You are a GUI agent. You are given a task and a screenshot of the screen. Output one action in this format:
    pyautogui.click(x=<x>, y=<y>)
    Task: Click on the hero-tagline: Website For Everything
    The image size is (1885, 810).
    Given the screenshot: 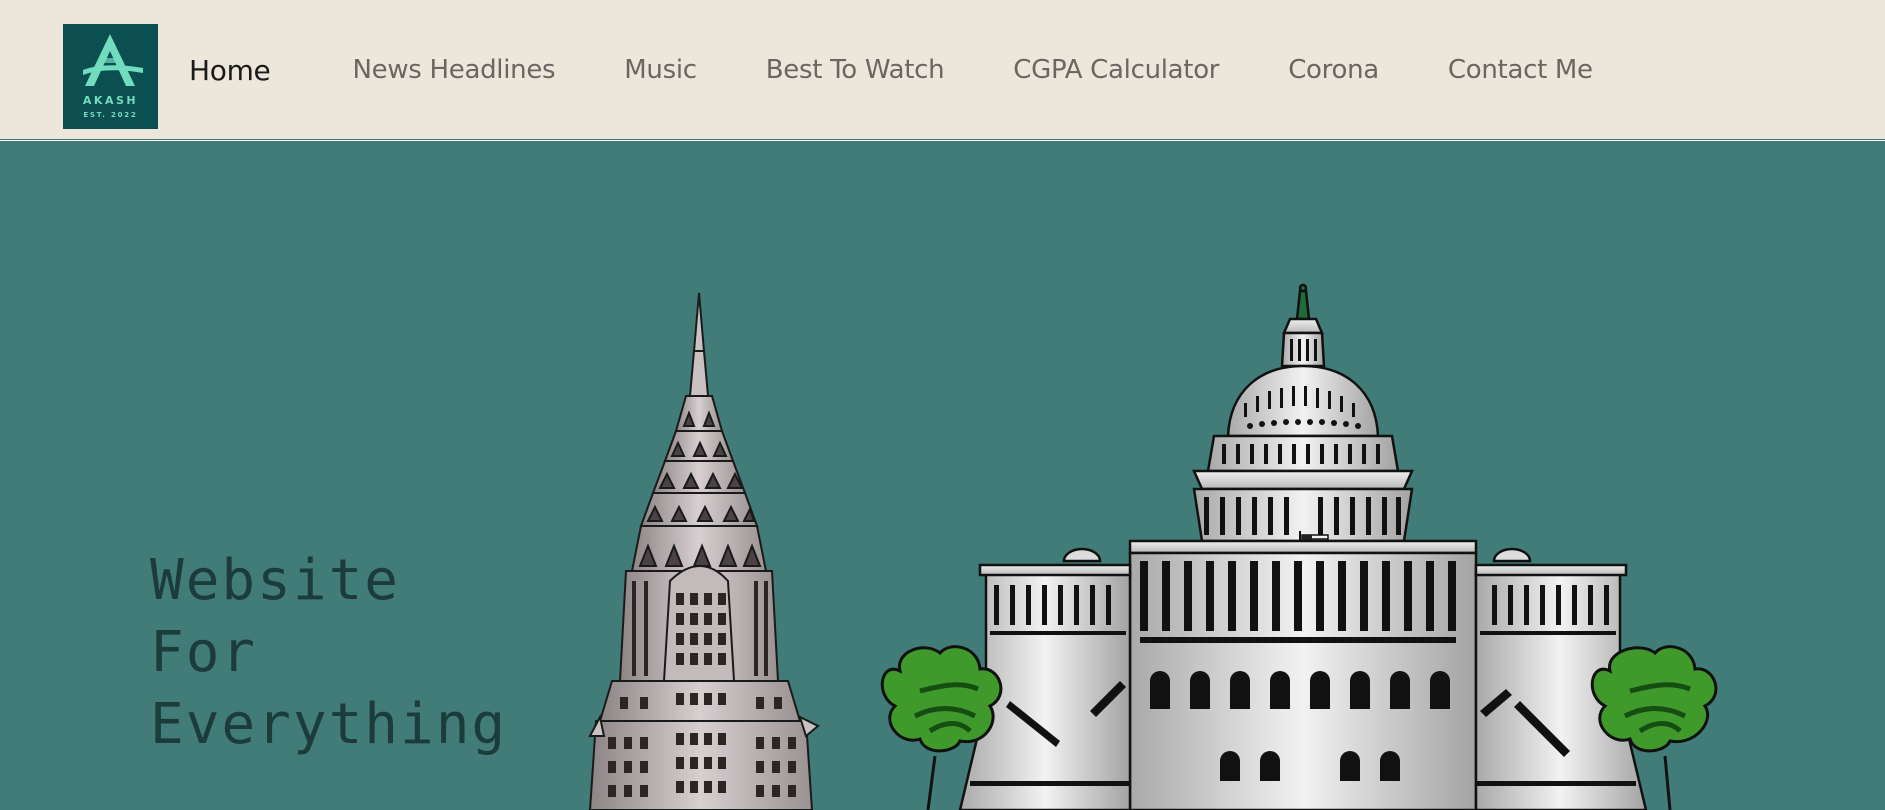 What is the action you would take?
    pyautogui.click(x=328, y=653)
    